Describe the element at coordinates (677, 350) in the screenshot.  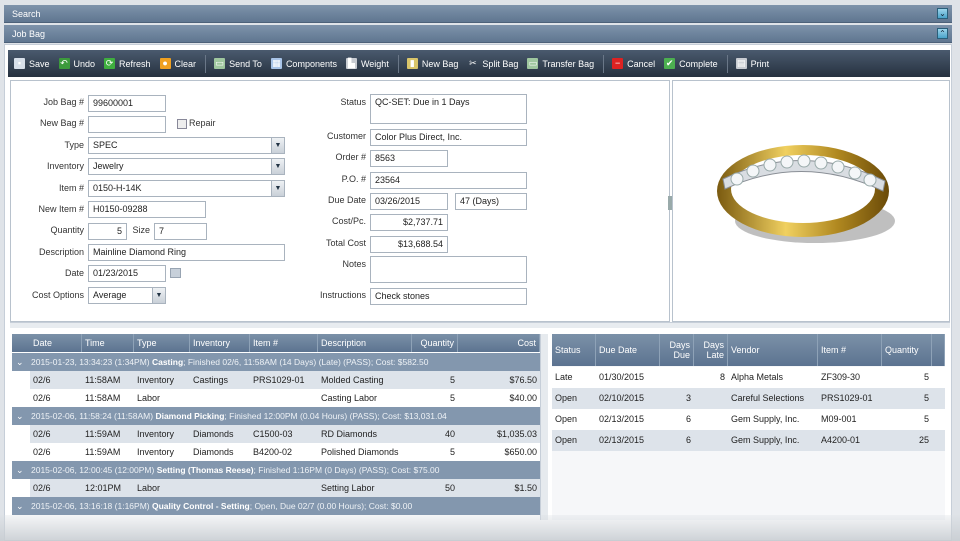
I see `column-header-daysdue: Days Due` at that location.